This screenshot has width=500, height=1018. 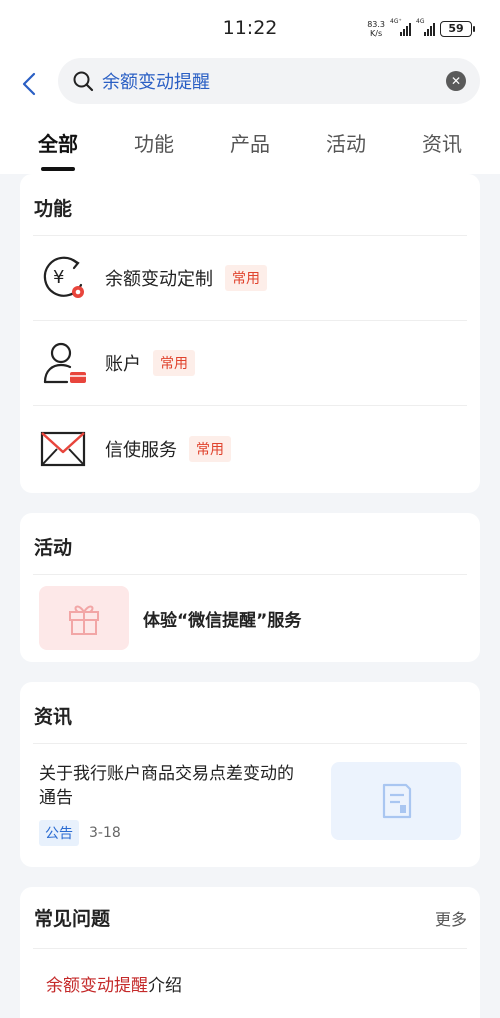 I want to click on news-item: 关于我行账户商品交易点差变动的通告 公告 3-18, so click(x=250, y=804).